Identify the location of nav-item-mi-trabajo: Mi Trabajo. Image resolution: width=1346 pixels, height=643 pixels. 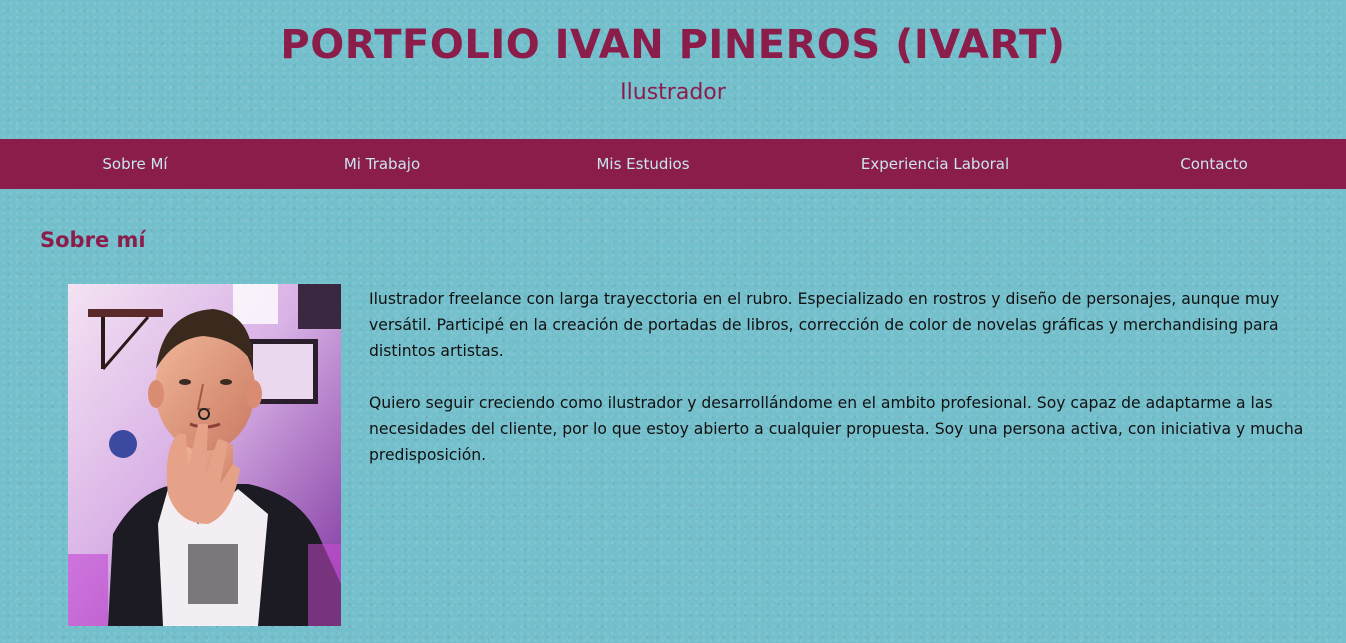
(382, 164).